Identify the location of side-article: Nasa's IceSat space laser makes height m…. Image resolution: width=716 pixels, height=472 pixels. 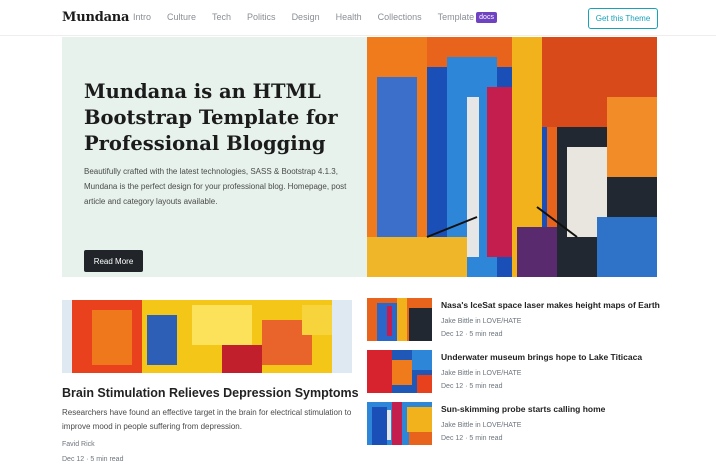
(517, 321).